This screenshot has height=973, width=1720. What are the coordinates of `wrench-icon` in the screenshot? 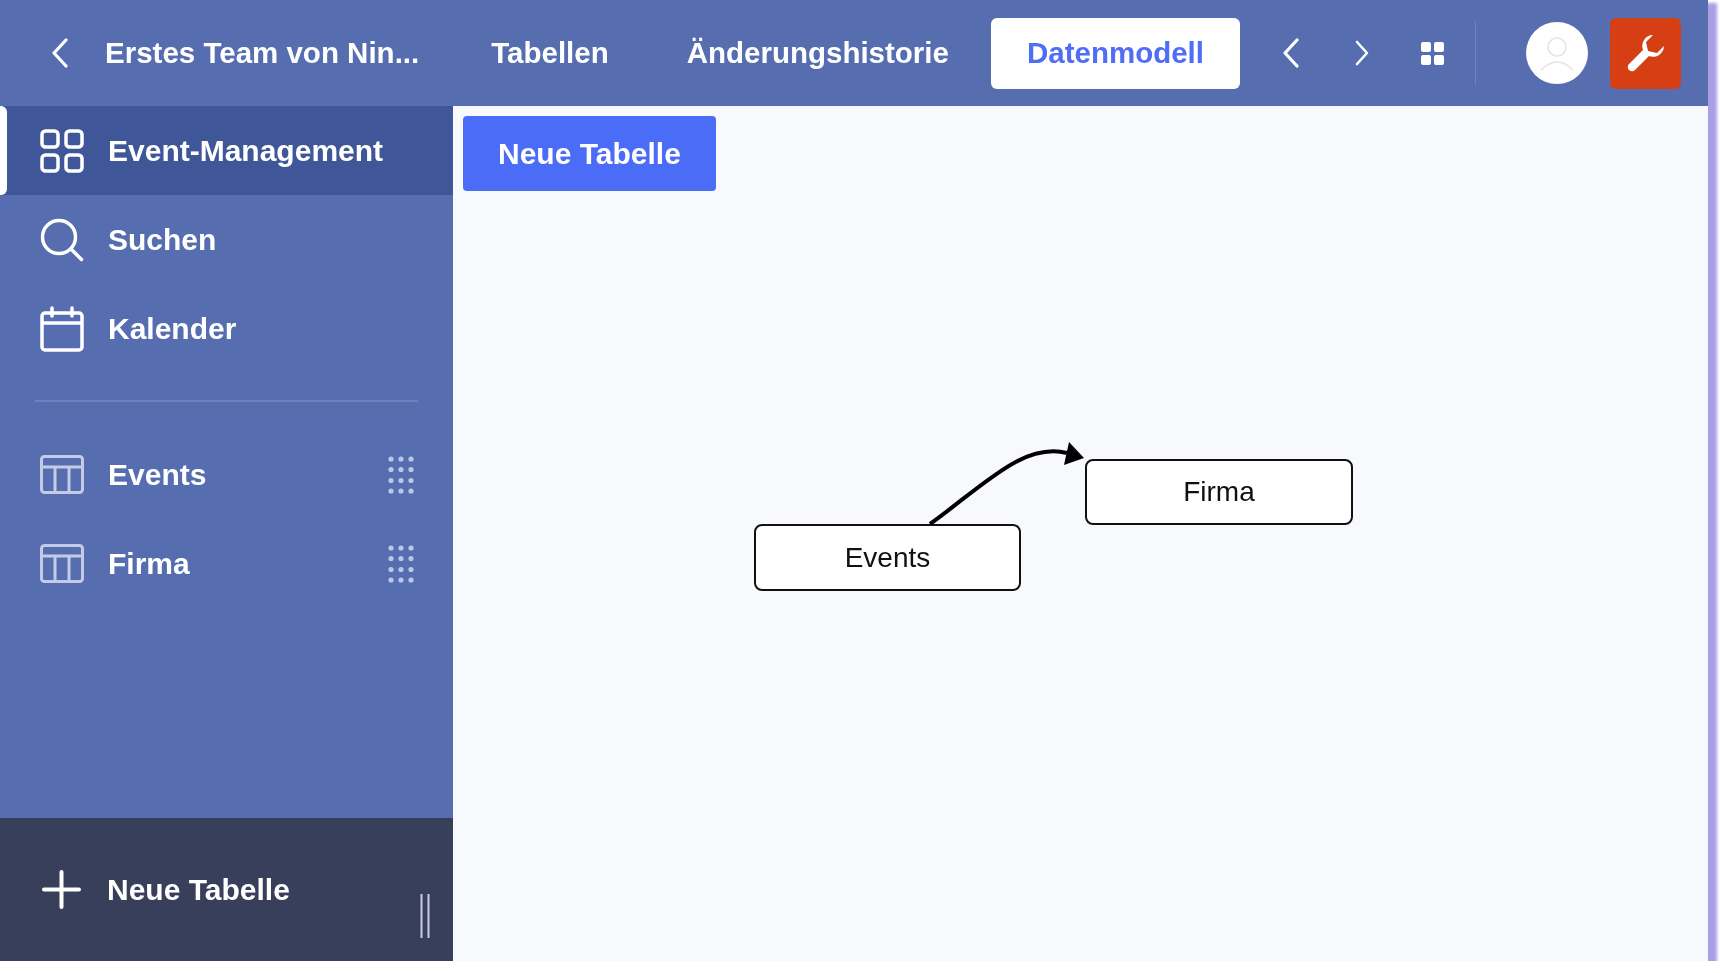 It's located at (1645, 53).